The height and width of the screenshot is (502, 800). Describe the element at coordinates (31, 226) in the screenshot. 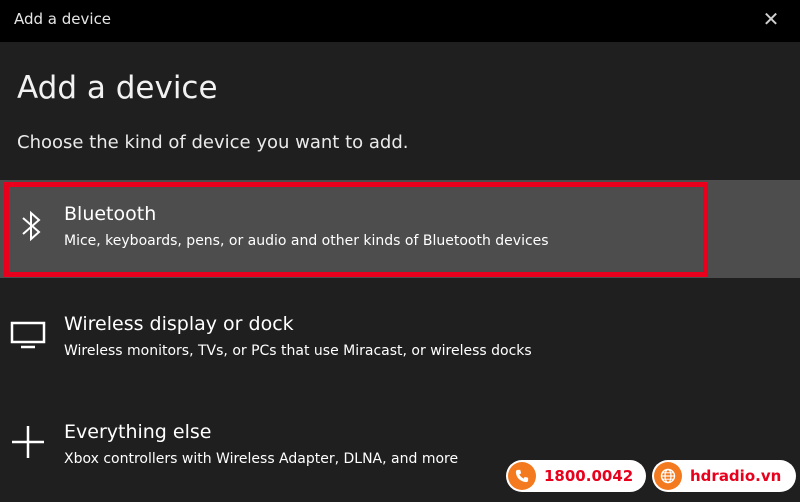

I see `bluetooth-icon` at that location.